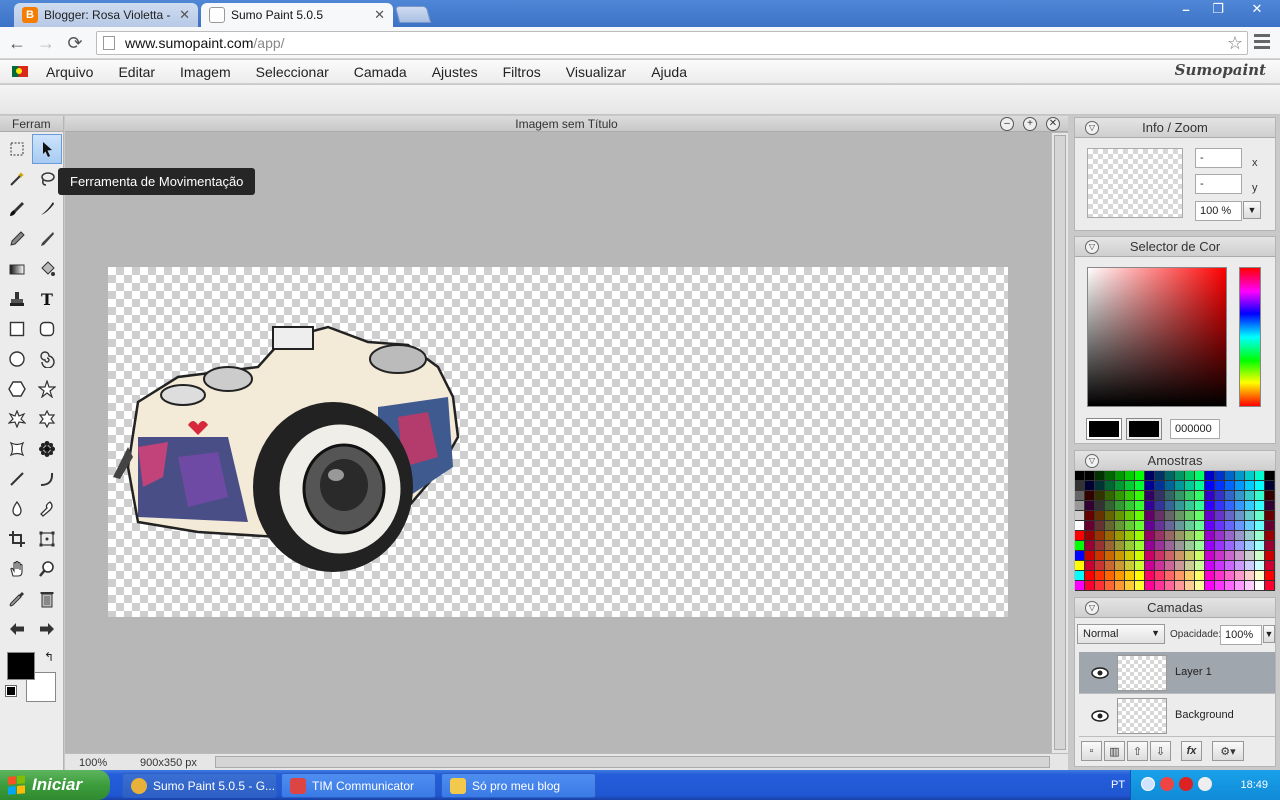 The width and height of the screenshot is (1280, 800). What do you see at coordinates (1177, 716) in the screenshot?
I see `layer-row: Background` at bounding box center [1177, 716].